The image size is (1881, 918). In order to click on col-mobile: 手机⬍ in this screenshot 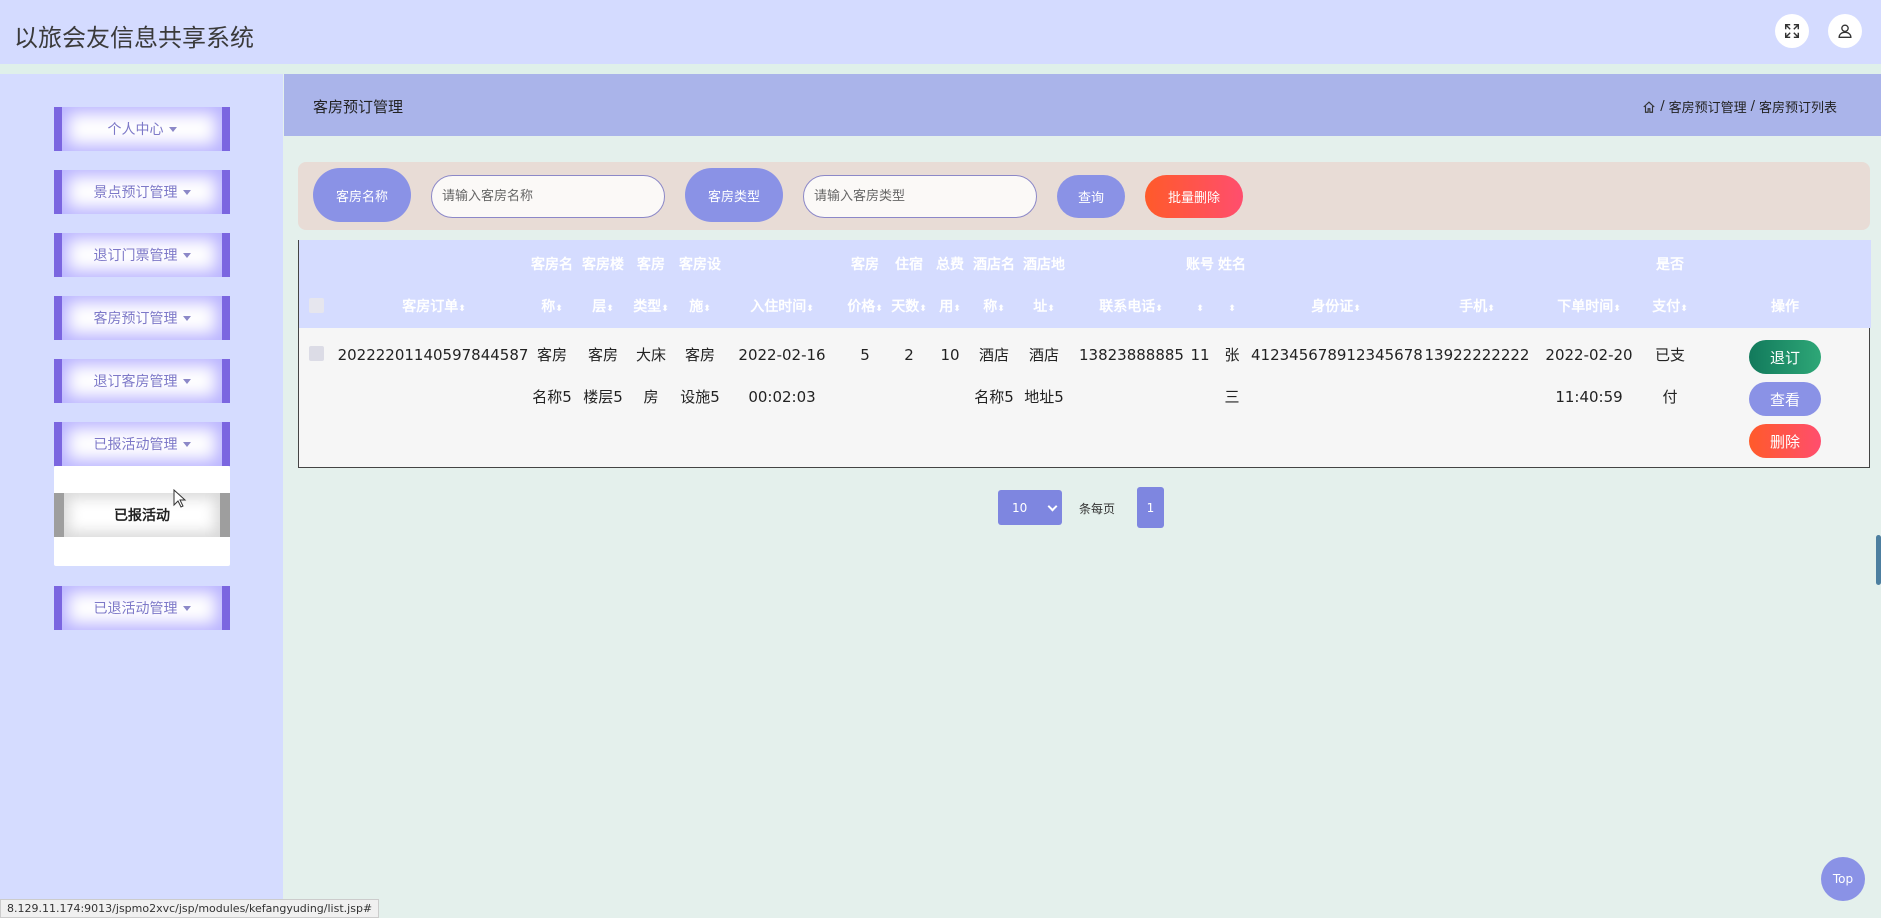, I will do `click(1477, 308)`.